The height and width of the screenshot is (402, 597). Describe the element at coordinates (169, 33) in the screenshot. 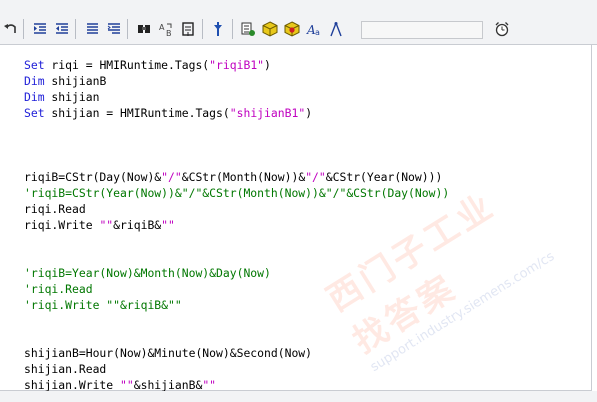

I see `svg-text: B` at that location.